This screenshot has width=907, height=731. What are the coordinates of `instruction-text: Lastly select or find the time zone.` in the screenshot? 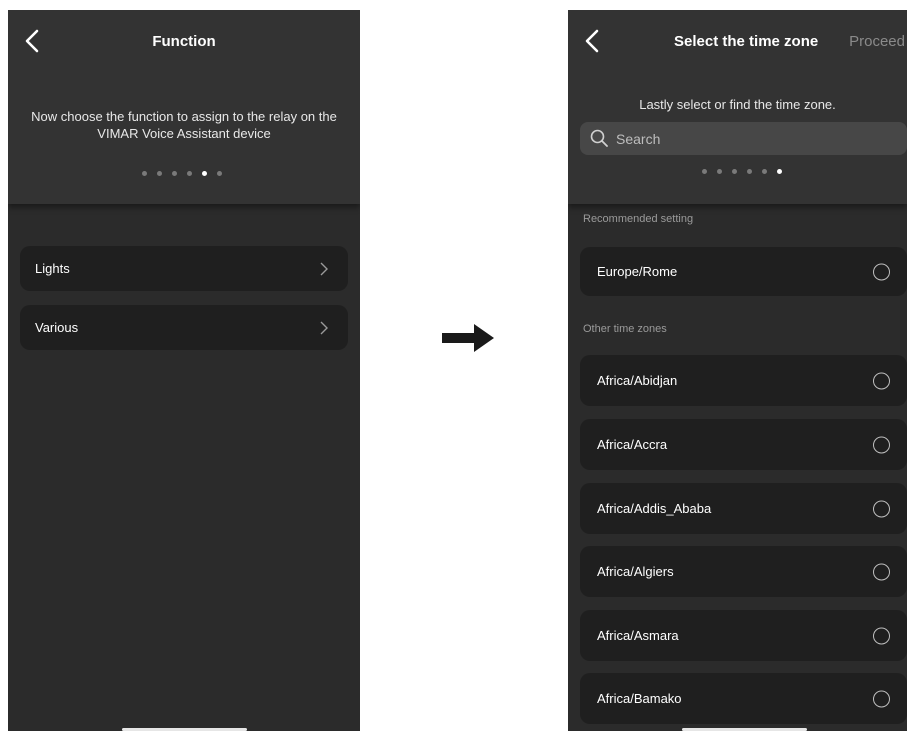 It's located at (737, 104).